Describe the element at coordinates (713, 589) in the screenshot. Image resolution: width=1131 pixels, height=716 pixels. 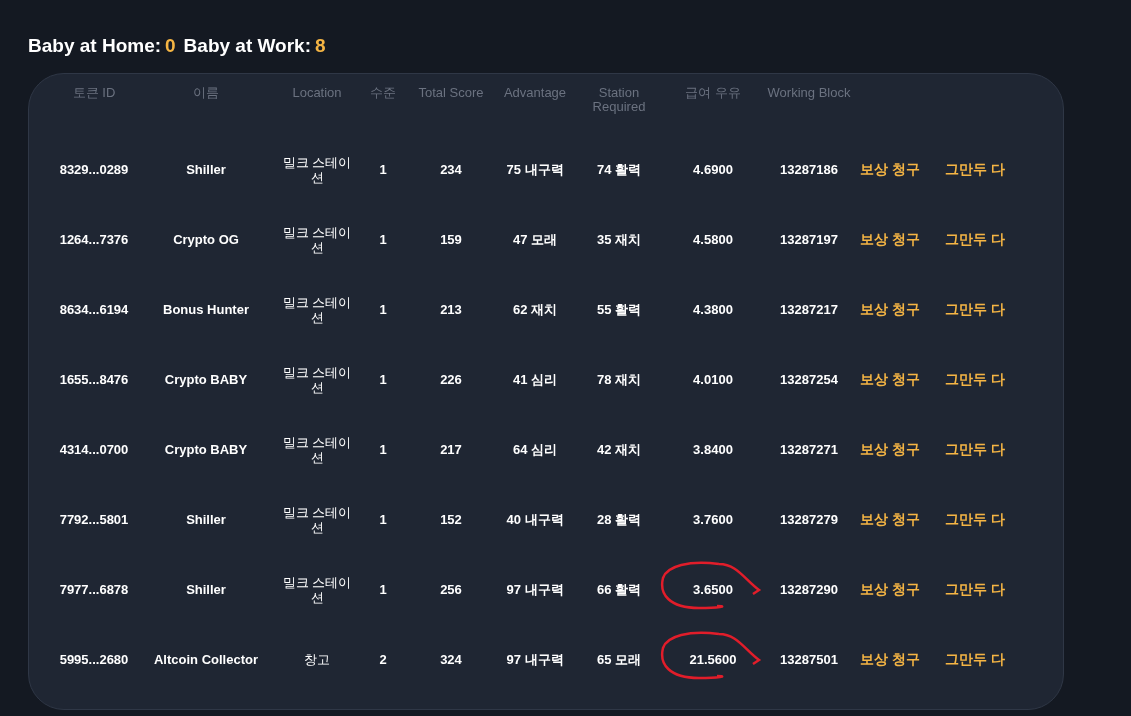
I see `pay-cell-text: 3.6500` at that location.